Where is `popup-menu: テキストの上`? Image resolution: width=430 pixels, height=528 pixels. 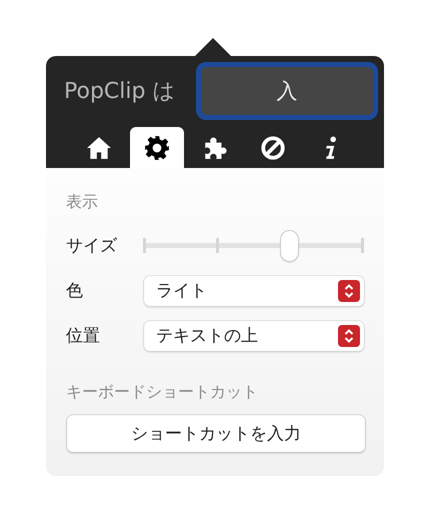
popup-menu: テキストの上 is located at coordinates (254, 335).